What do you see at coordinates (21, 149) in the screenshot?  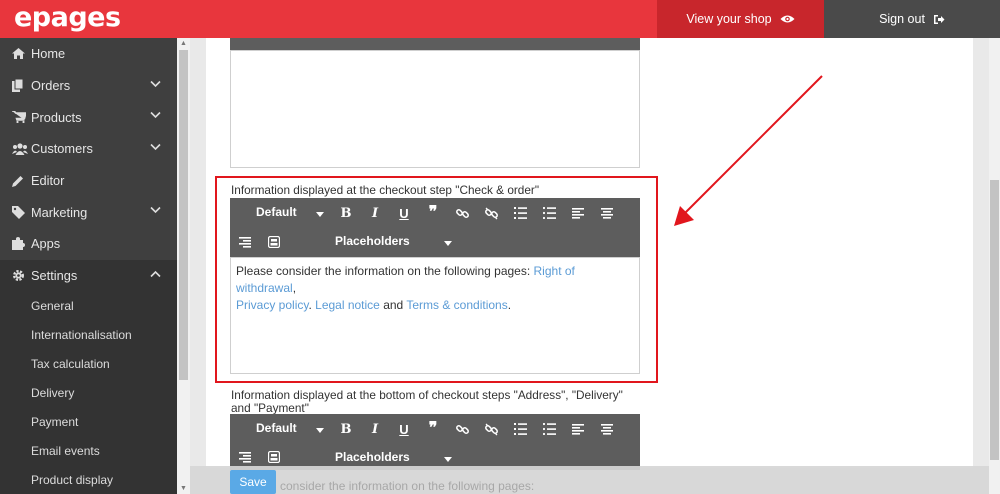 I see `users-icon` at bounding box center [21, 149].